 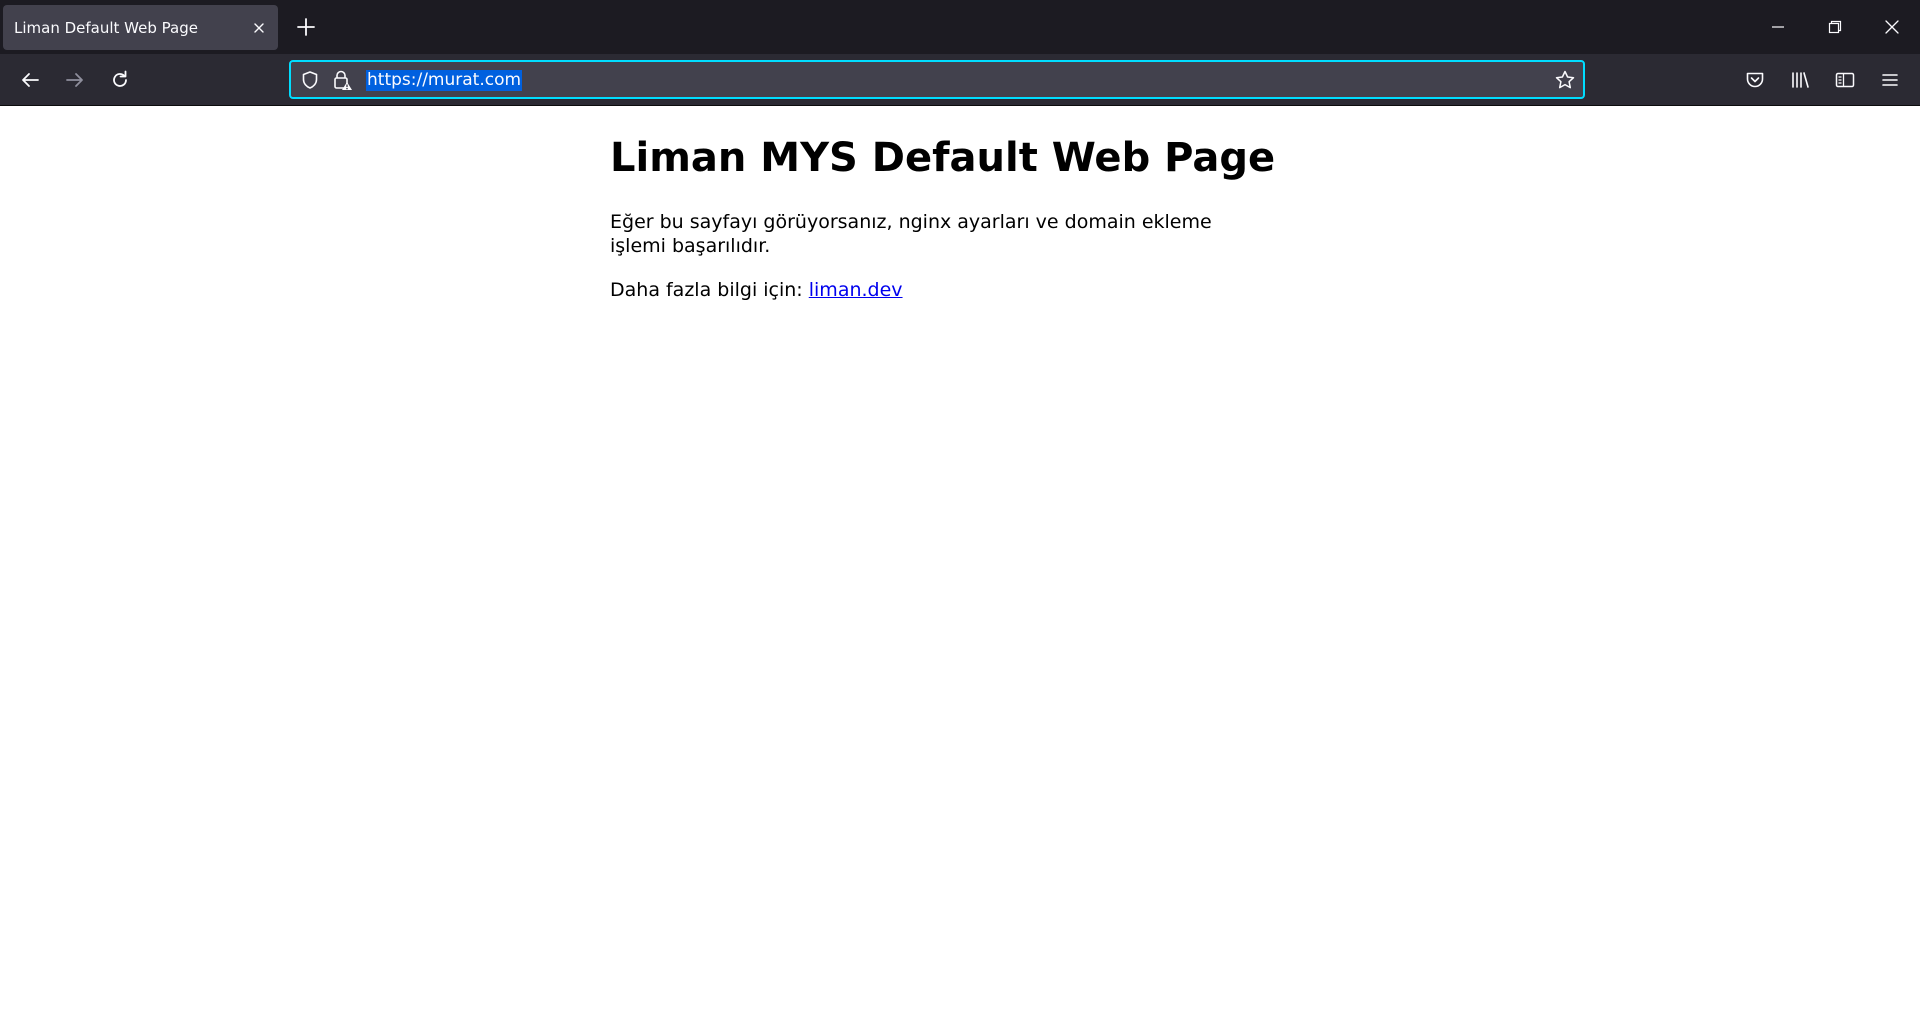 What do you see at coordinates (1891, 27) in the screenshot?
I see `close-window-icon` at bounding box center [1891, 27].